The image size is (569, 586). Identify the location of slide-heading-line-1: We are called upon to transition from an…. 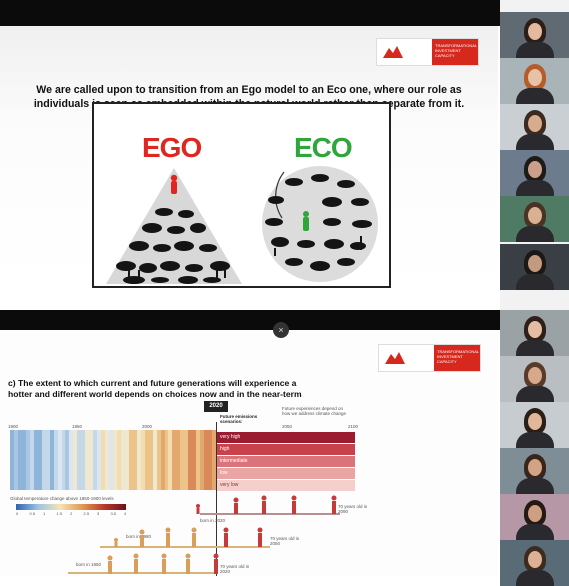
(249, 90).